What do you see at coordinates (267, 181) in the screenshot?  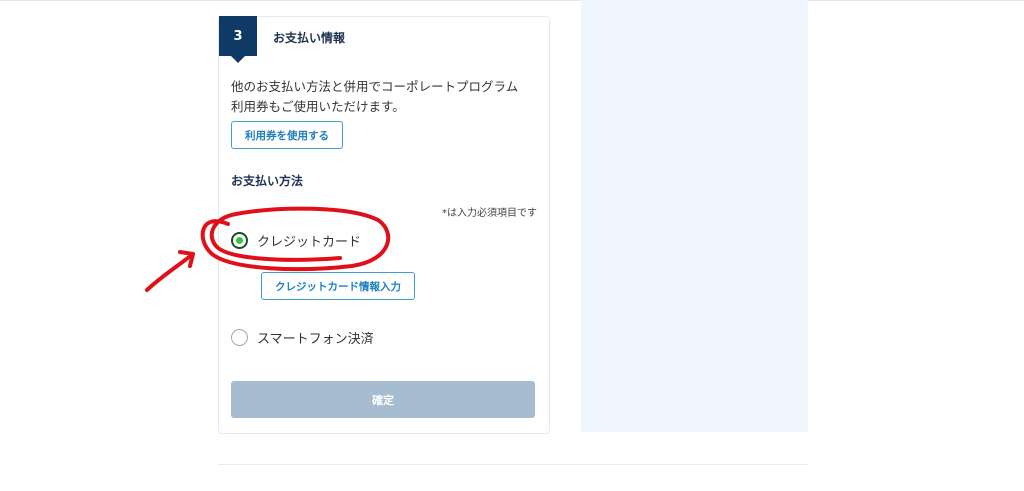 I see `payment-method-heading: お支払い方法` at bounding box center [267, 181].